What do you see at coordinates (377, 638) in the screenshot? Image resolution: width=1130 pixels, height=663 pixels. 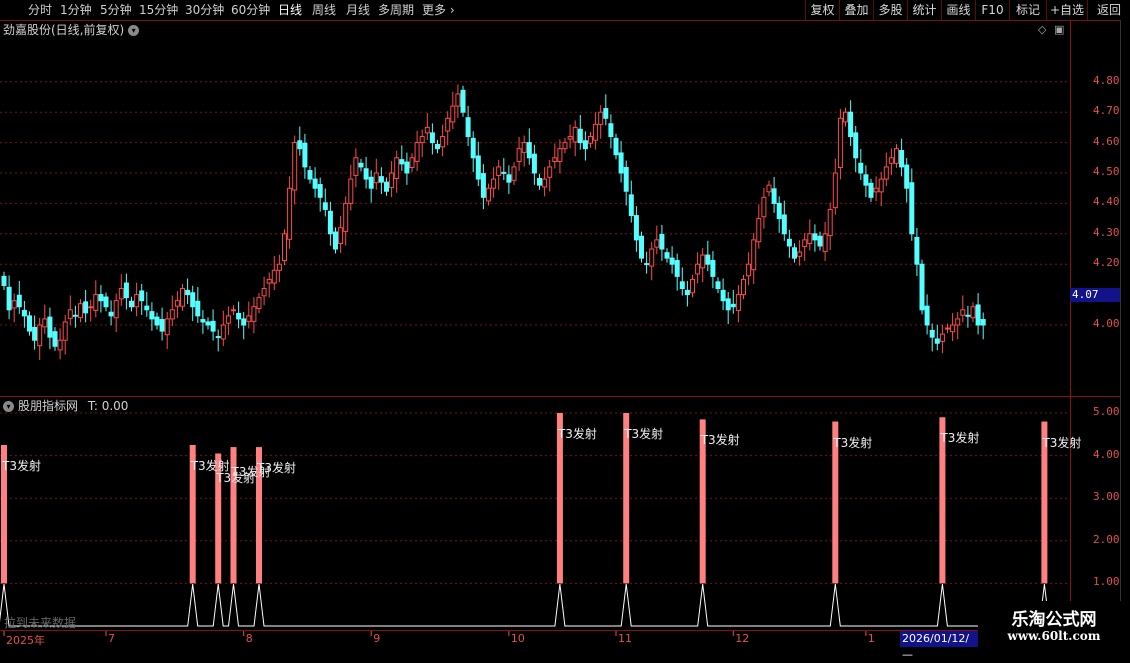 I see `time-tick-label: 9` at bounding box center [377, 638].